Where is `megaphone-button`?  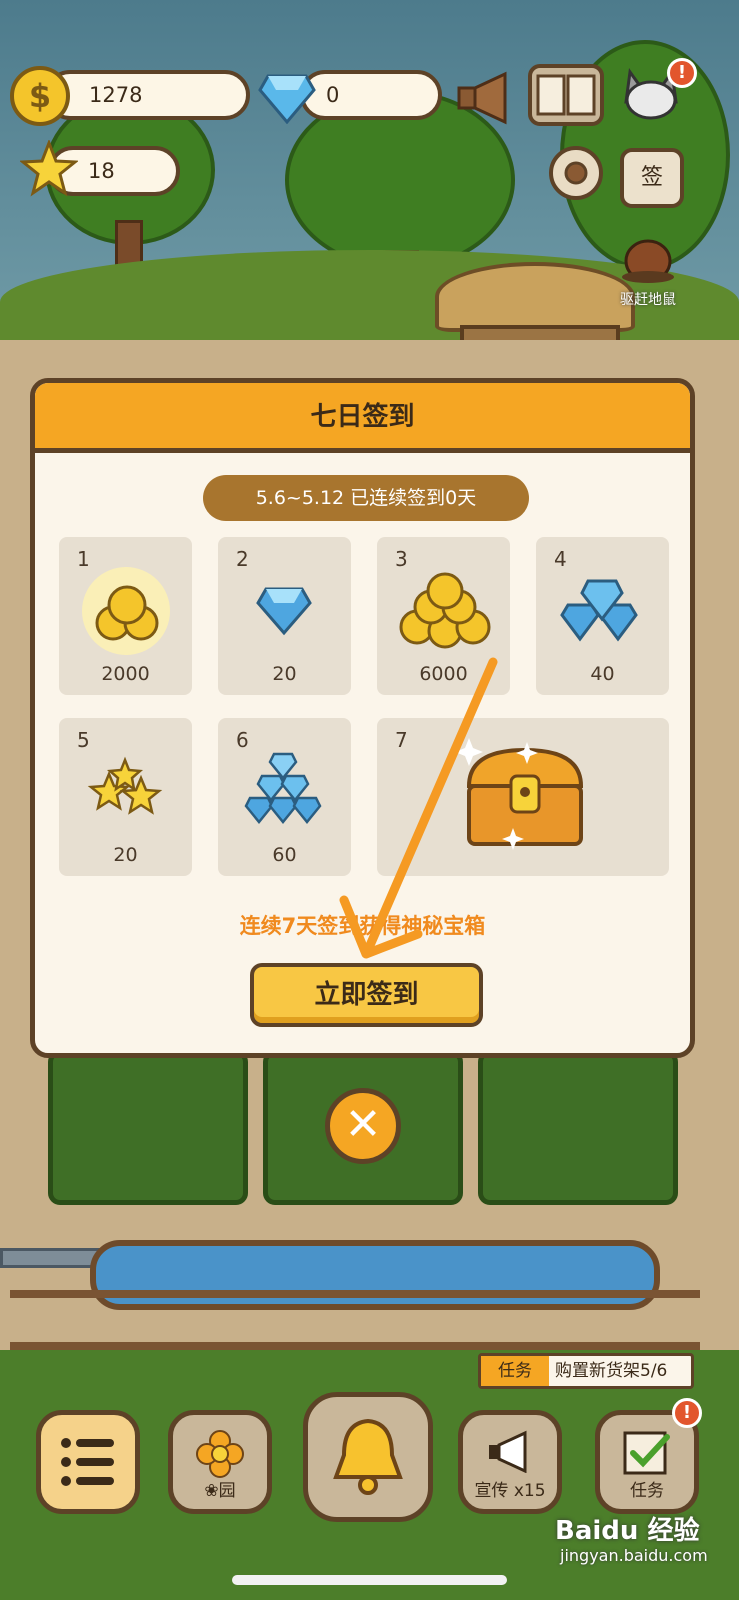 megaphone-button is located at coordinates (486, 98).